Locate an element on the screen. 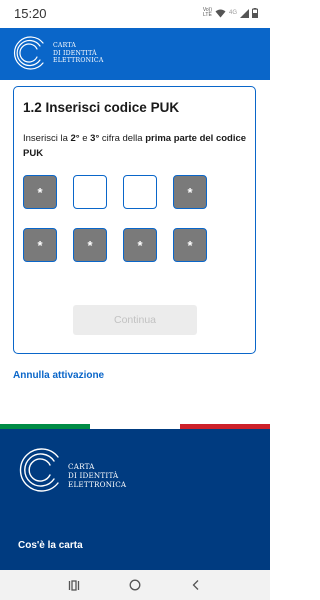 This screenshot has height=600, width=320. recents-button is located at coordinates (74, 585).